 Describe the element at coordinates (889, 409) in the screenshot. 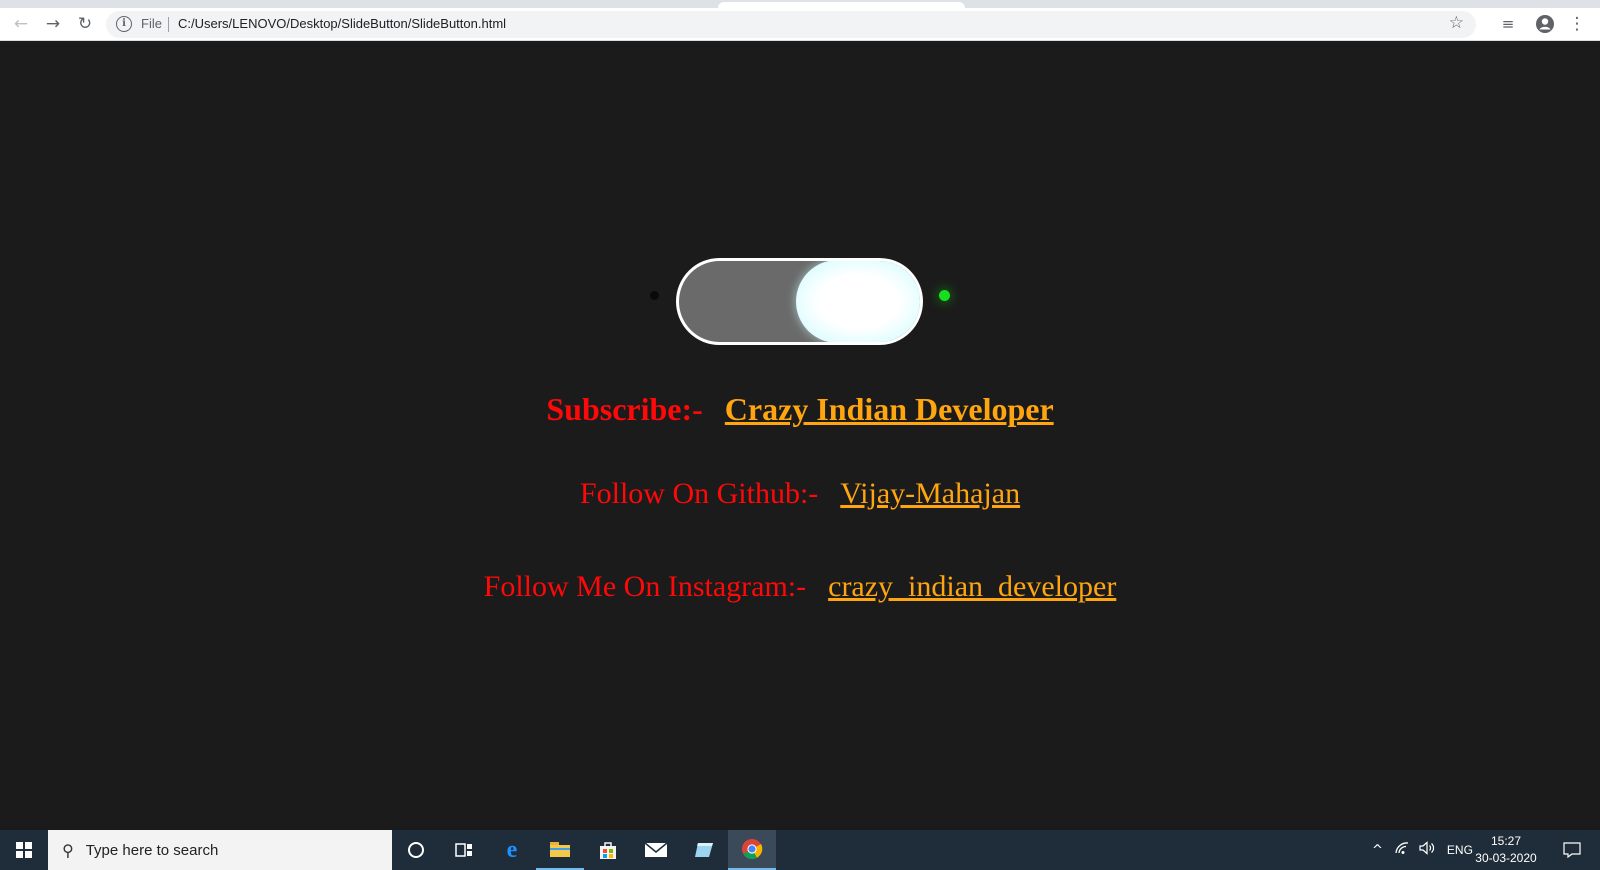

I see `youtube-channel-link: Crazy Indian Developer` at that location.